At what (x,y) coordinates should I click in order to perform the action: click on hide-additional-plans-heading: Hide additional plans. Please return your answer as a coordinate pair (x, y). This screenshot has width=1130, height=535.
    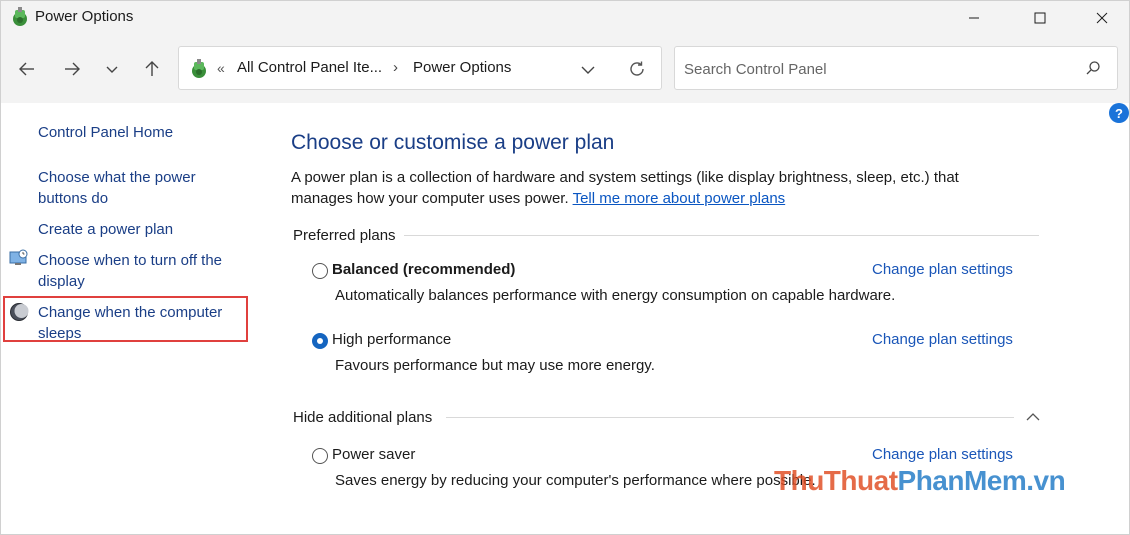
    Looking at the image, I should click on (367, 417).